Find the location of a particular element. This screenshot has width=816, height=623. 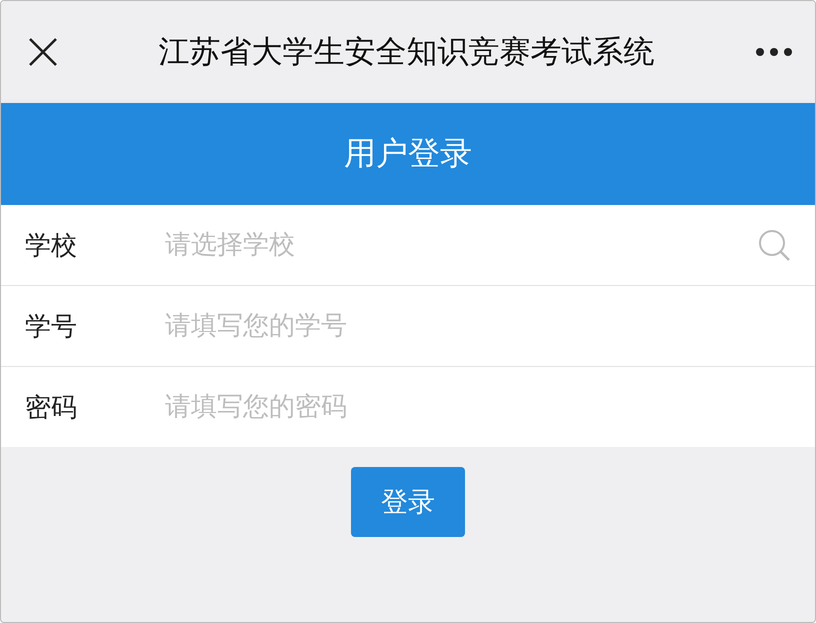

input-field: 请选择学校 is located at coordinates (461, 245).